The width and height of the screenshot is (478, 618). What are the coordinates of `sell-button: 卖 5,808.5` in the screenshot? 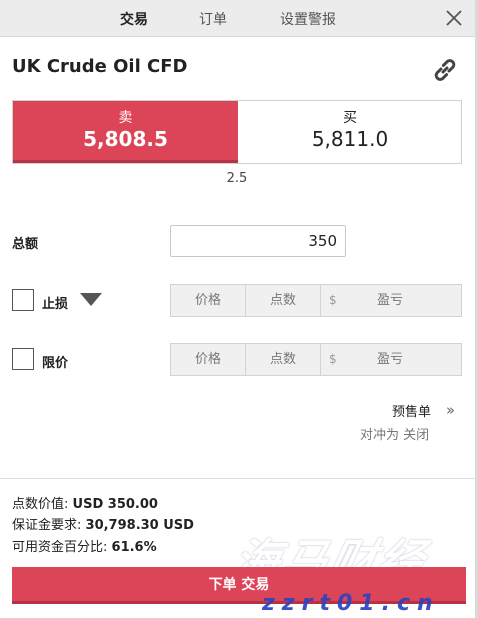 It's located at (125, 132).